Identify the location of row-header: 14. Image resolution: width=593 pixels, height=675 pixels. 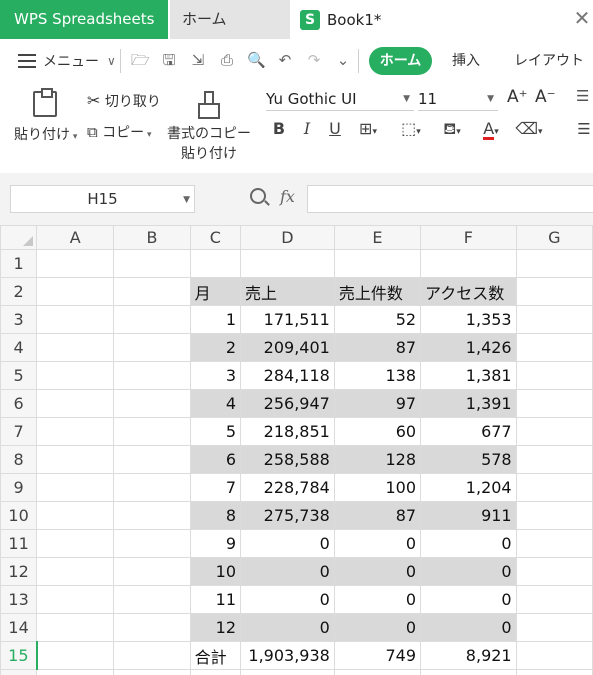
(19, 627).